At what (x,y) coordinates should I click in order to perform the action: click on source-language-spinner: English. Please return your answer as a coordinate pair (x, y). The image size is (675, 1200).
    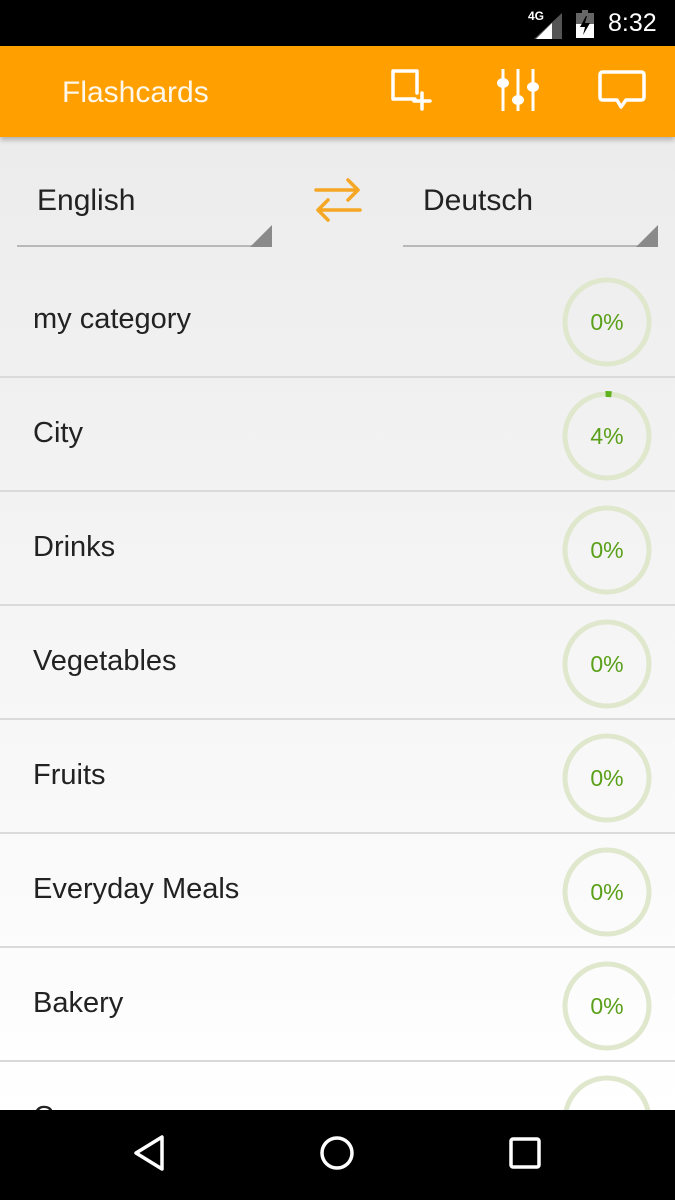
    Looking at the image, I should click on (144, 207).